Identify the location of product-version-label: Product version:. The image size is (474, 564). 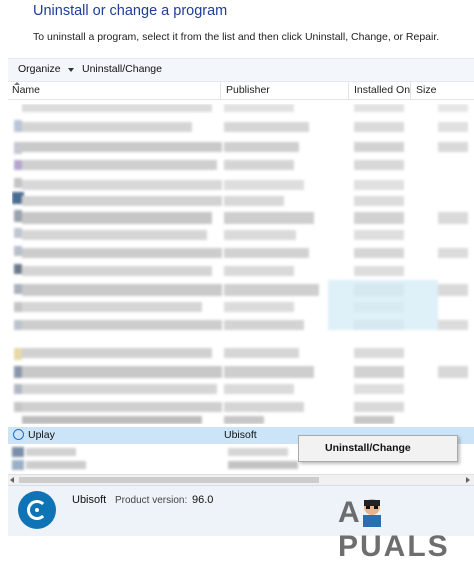
(151, 500).